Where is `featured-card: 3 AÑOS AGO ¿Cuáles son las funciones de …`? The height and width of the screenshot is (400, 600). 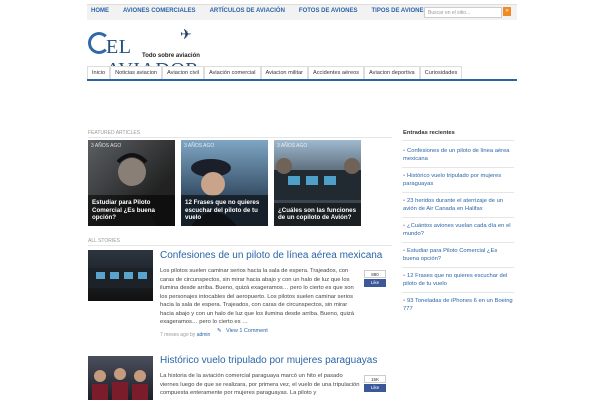
featured-card: 3 AÑOS AGO ¿Cuáles son las funciones de … is located at coordinates (317, 183).